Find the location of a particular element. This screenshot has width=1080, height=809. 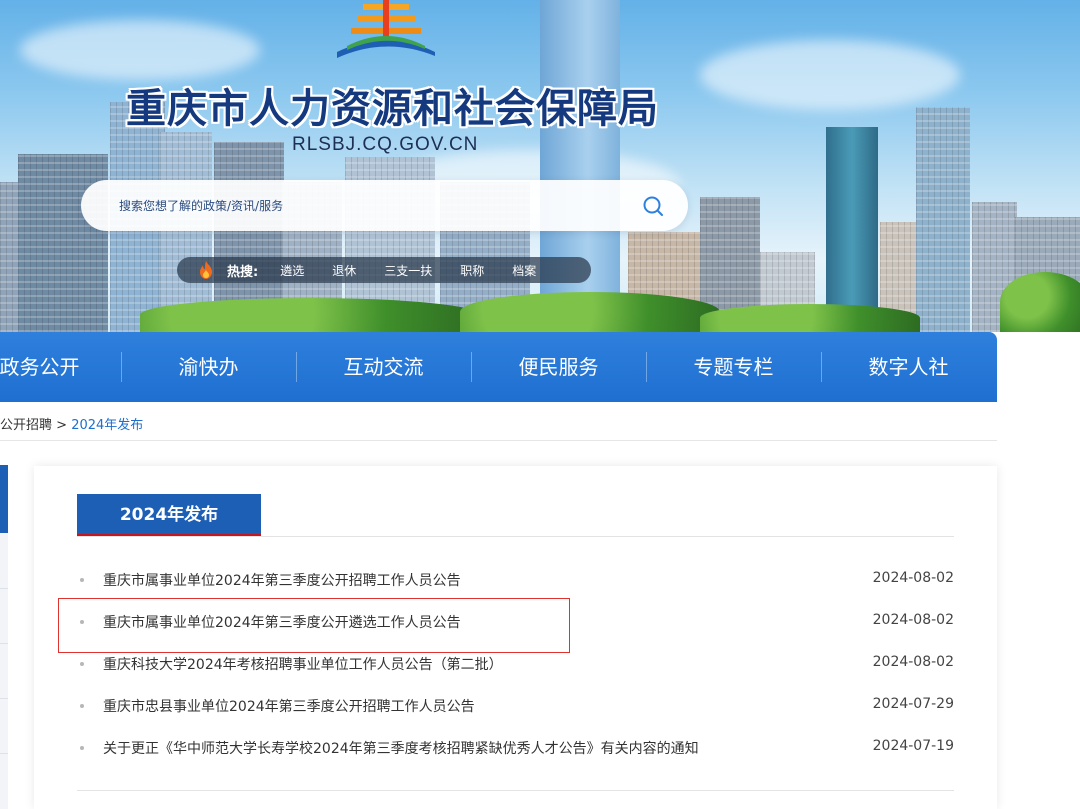

main-nav: 政务公开 渝快办 互动交流 便民服务 专题专栏 数字人社 is located at coordinates (540, 367).